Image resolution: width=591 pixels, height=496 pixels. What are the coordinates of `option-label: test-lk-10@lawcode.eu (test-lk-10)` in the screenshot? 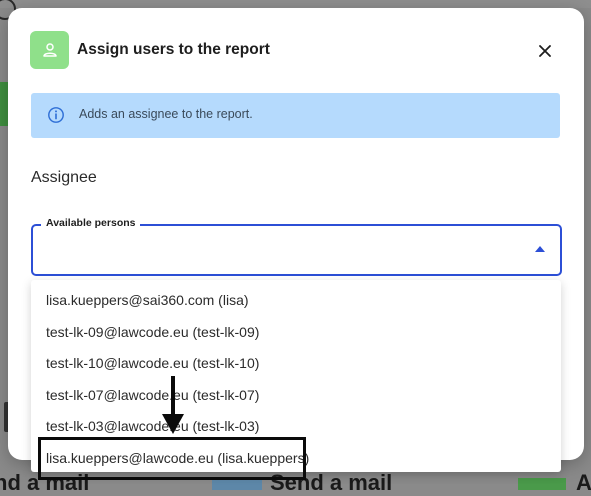 It's located at (153, 363).